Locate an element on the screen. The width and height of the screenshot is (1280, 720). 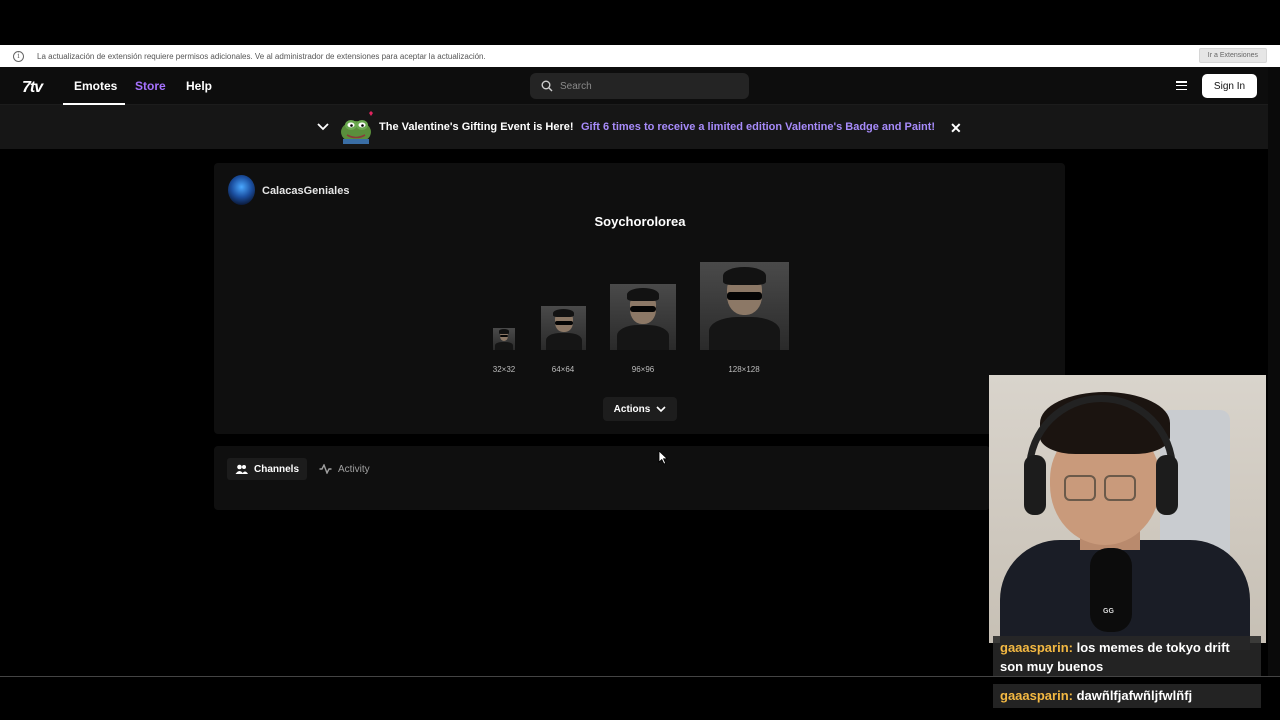
tab-channels-label: Channels is located at coordinates (277, 469).